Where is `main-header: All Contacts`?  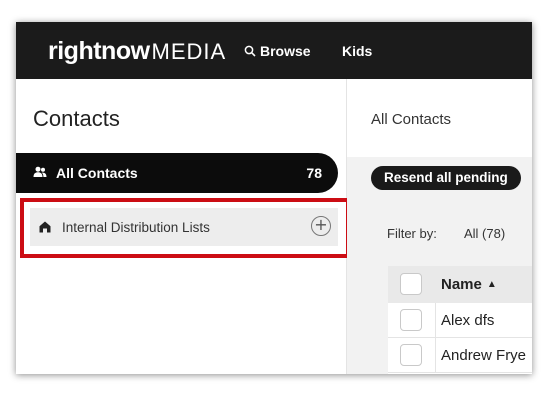 main-header: All Contacts is located at coordinates (439, 118).